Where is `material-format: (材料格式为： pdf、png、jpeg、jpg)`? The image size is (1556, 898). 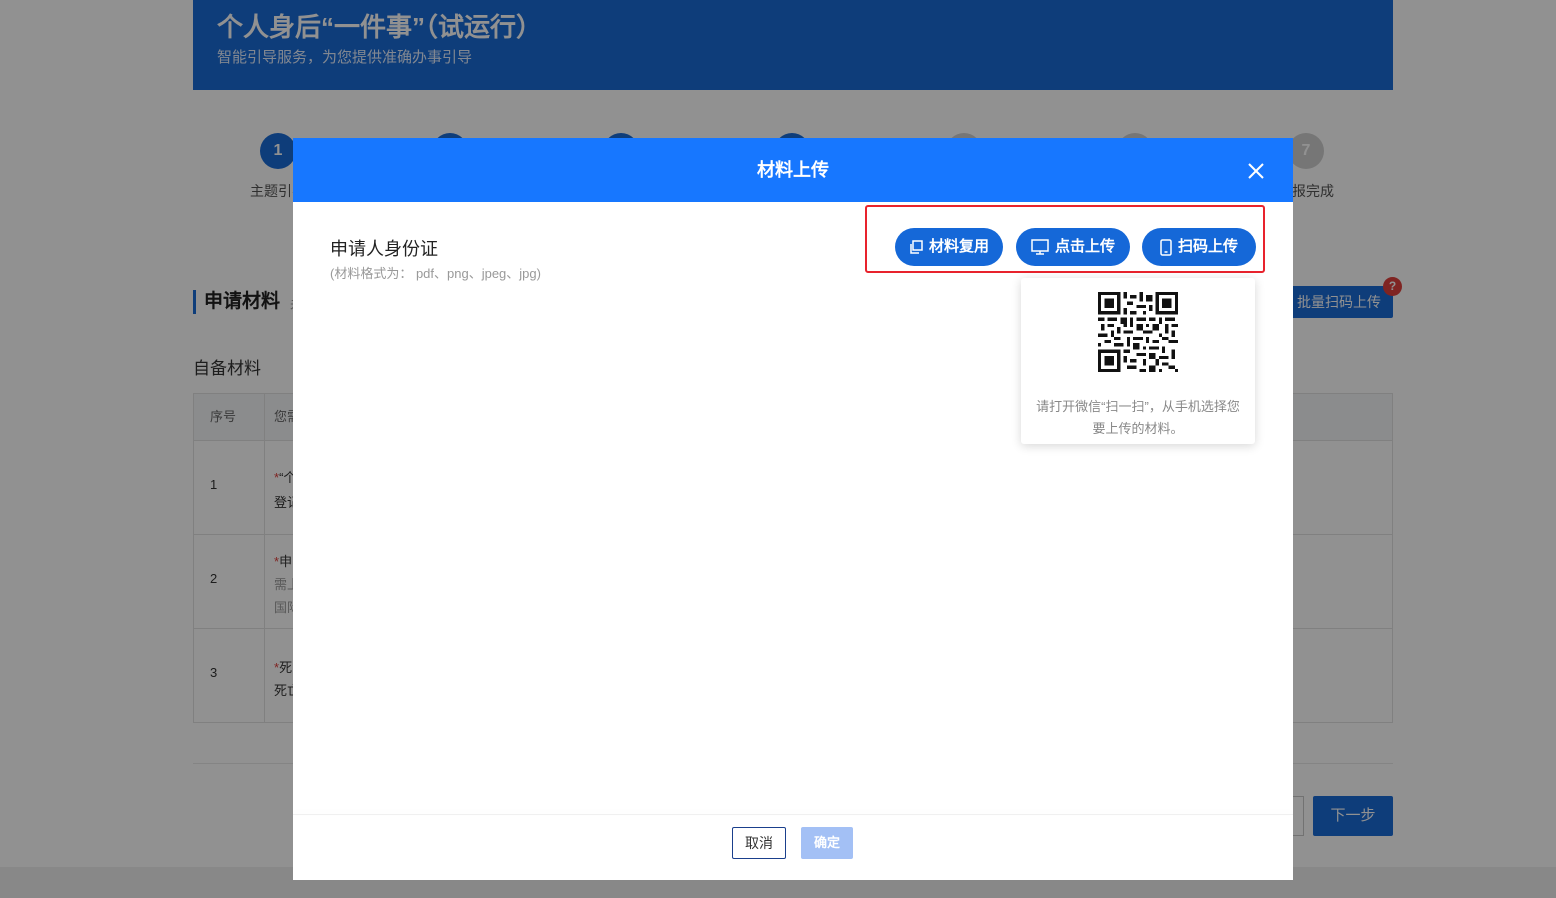
material-format: (材料格式为： pdf、png、jpeg、jpg) is located at coordinates (435, 273).